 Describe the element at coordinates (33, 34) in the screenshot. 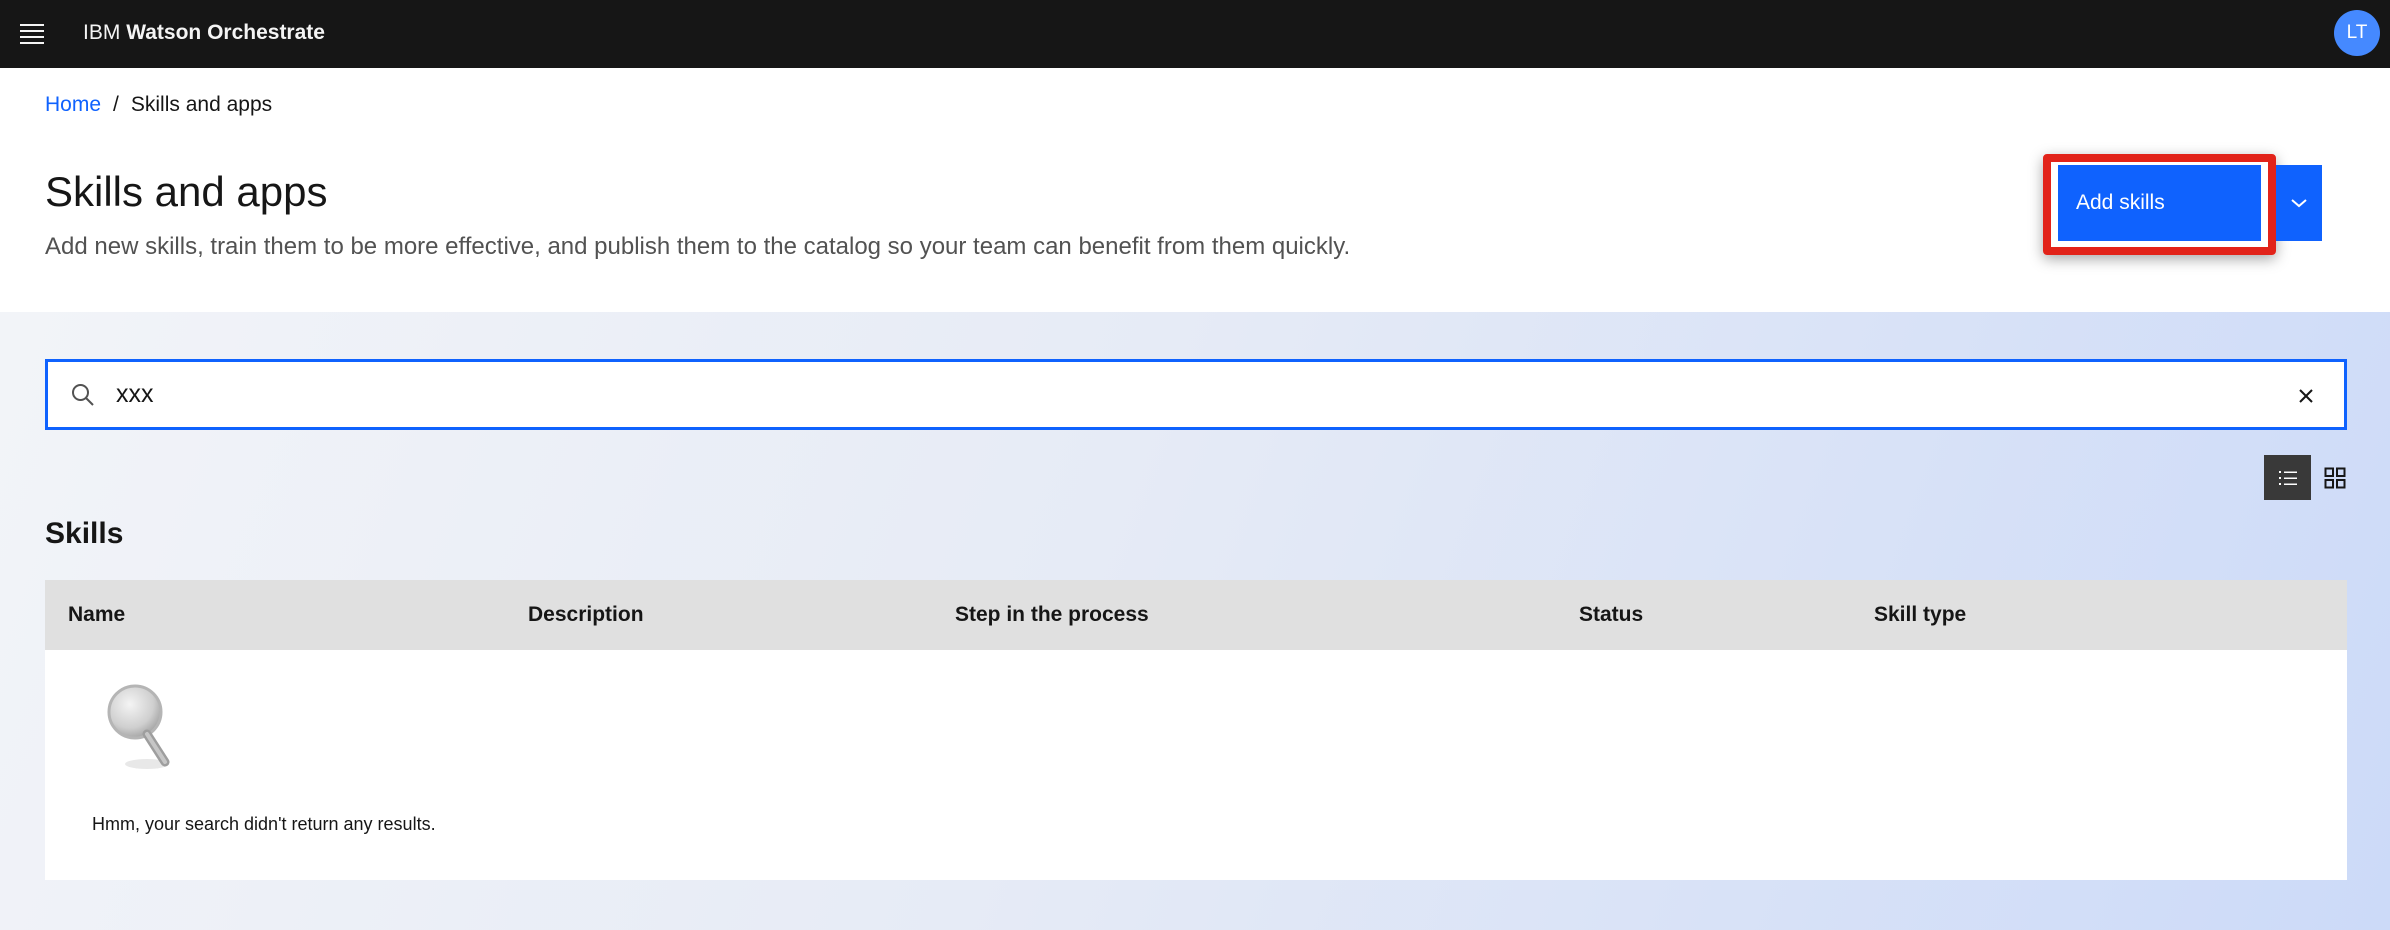

I see `hamburger-menu-icon` at that location.